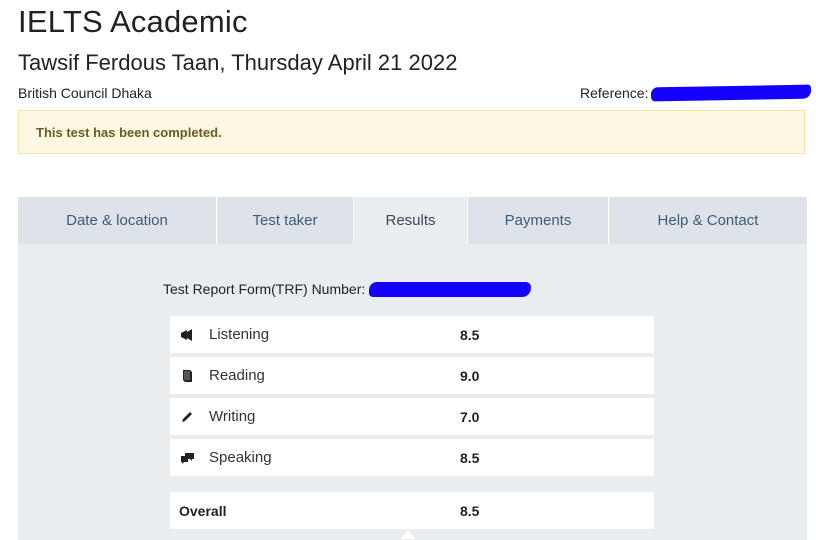 The image size is (816, 540). I want to click on trf-label: Test Report Form(TRF) Number:, so click(264, 289).